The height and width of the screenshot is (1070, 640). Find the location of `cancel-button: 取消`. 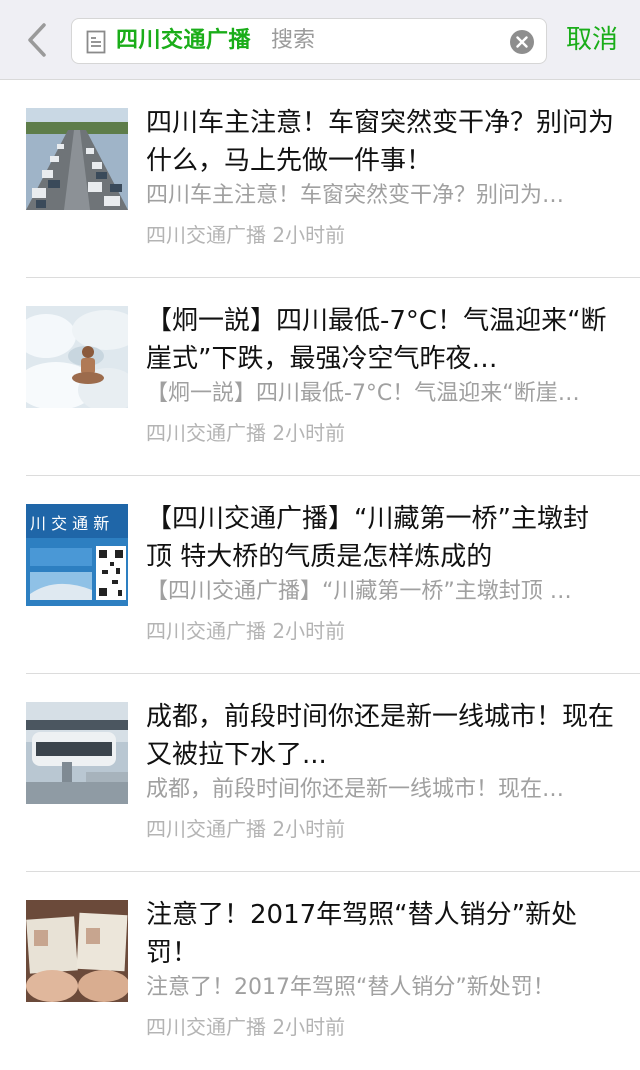

cancel-button: 取消 is located at coordinates (592, 40).